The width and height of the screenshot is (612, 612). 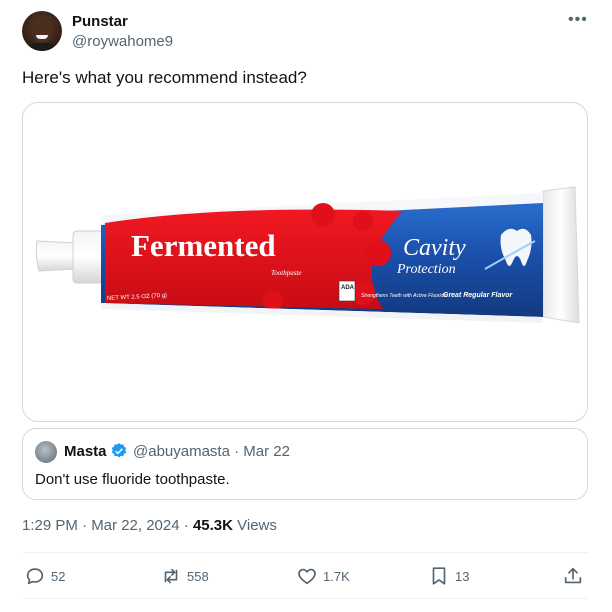 I want to click on strengthens-text: Strengthens Teeth with Active Fluoride, so click(x=403, y=296).